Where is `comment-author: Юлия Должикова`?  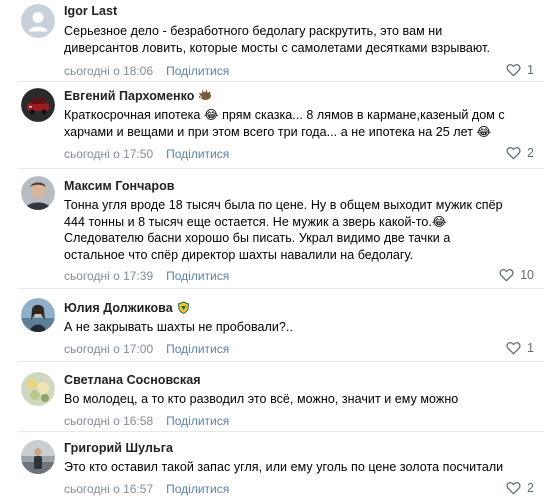
comment-author: Юлия Должикова is located at coordinates (118, 308).